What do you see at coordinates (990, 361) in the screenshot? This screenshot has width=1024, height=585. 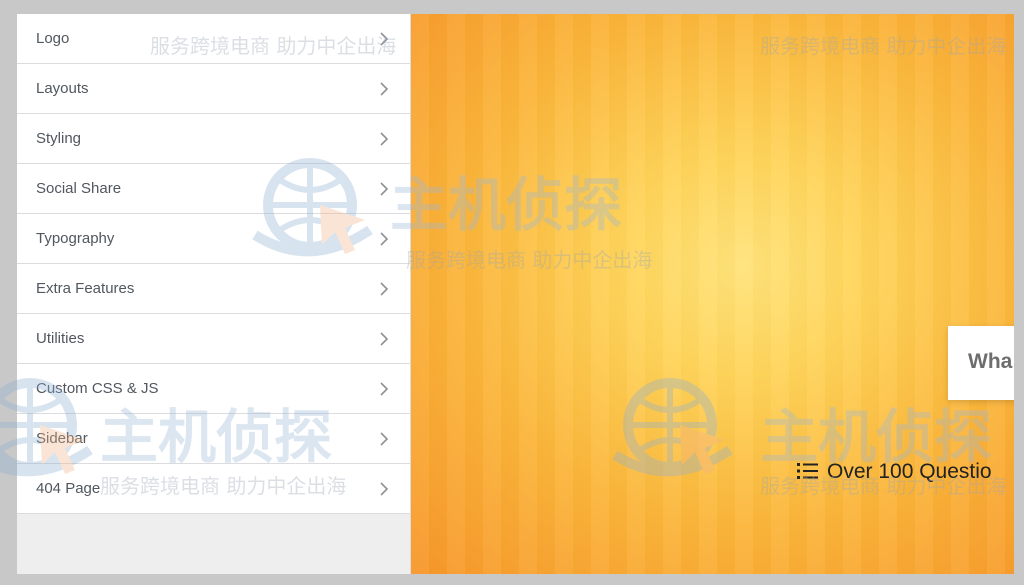 I see `search-box-text: Wha` at bounding box center [990, 361].